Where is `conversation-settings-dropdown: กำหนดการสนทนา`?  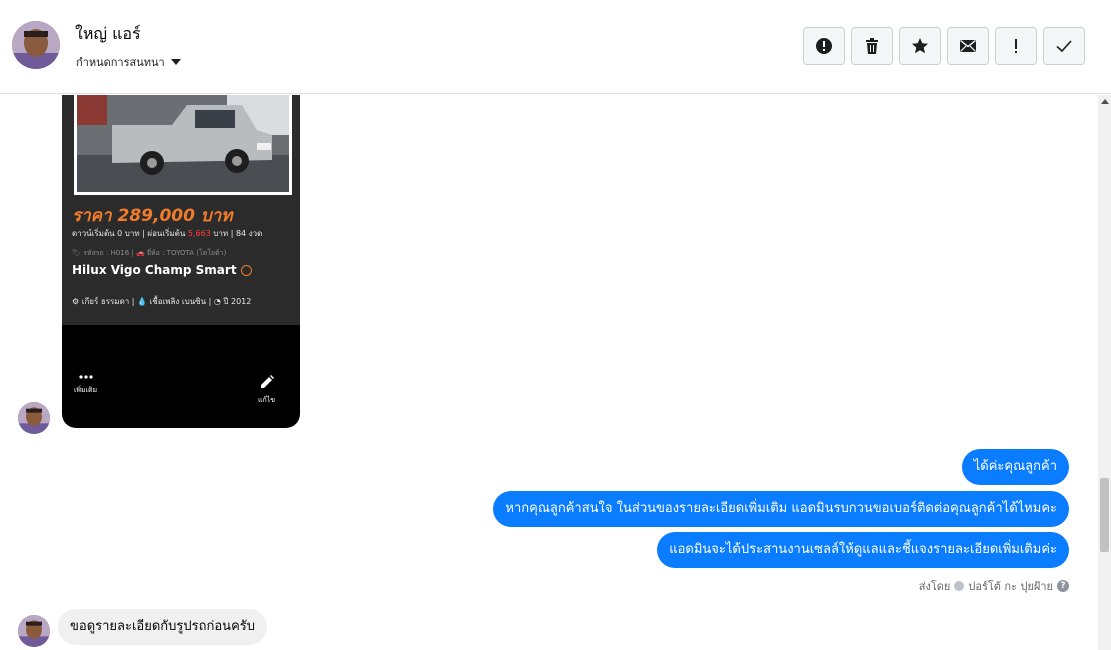
conversation-settings-dropdown: กำหนดการสนทนา is located at coordinates (128, 62).